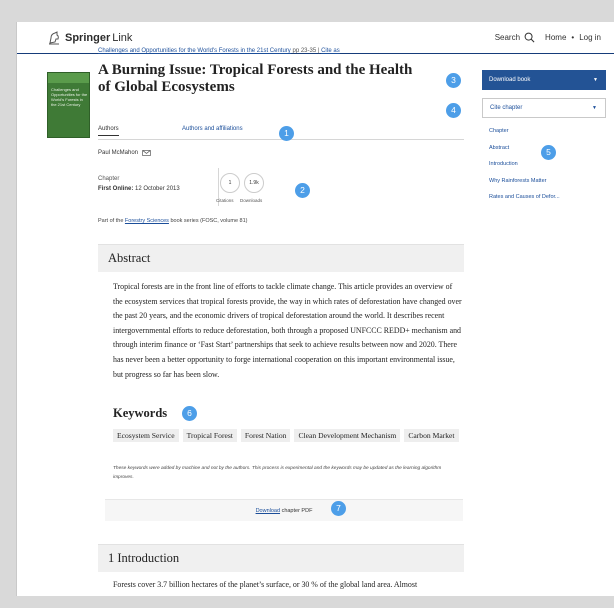  Describe the element at coordinates (225, 200) in the screenshot. I see `citations-label: Citations` at that location.